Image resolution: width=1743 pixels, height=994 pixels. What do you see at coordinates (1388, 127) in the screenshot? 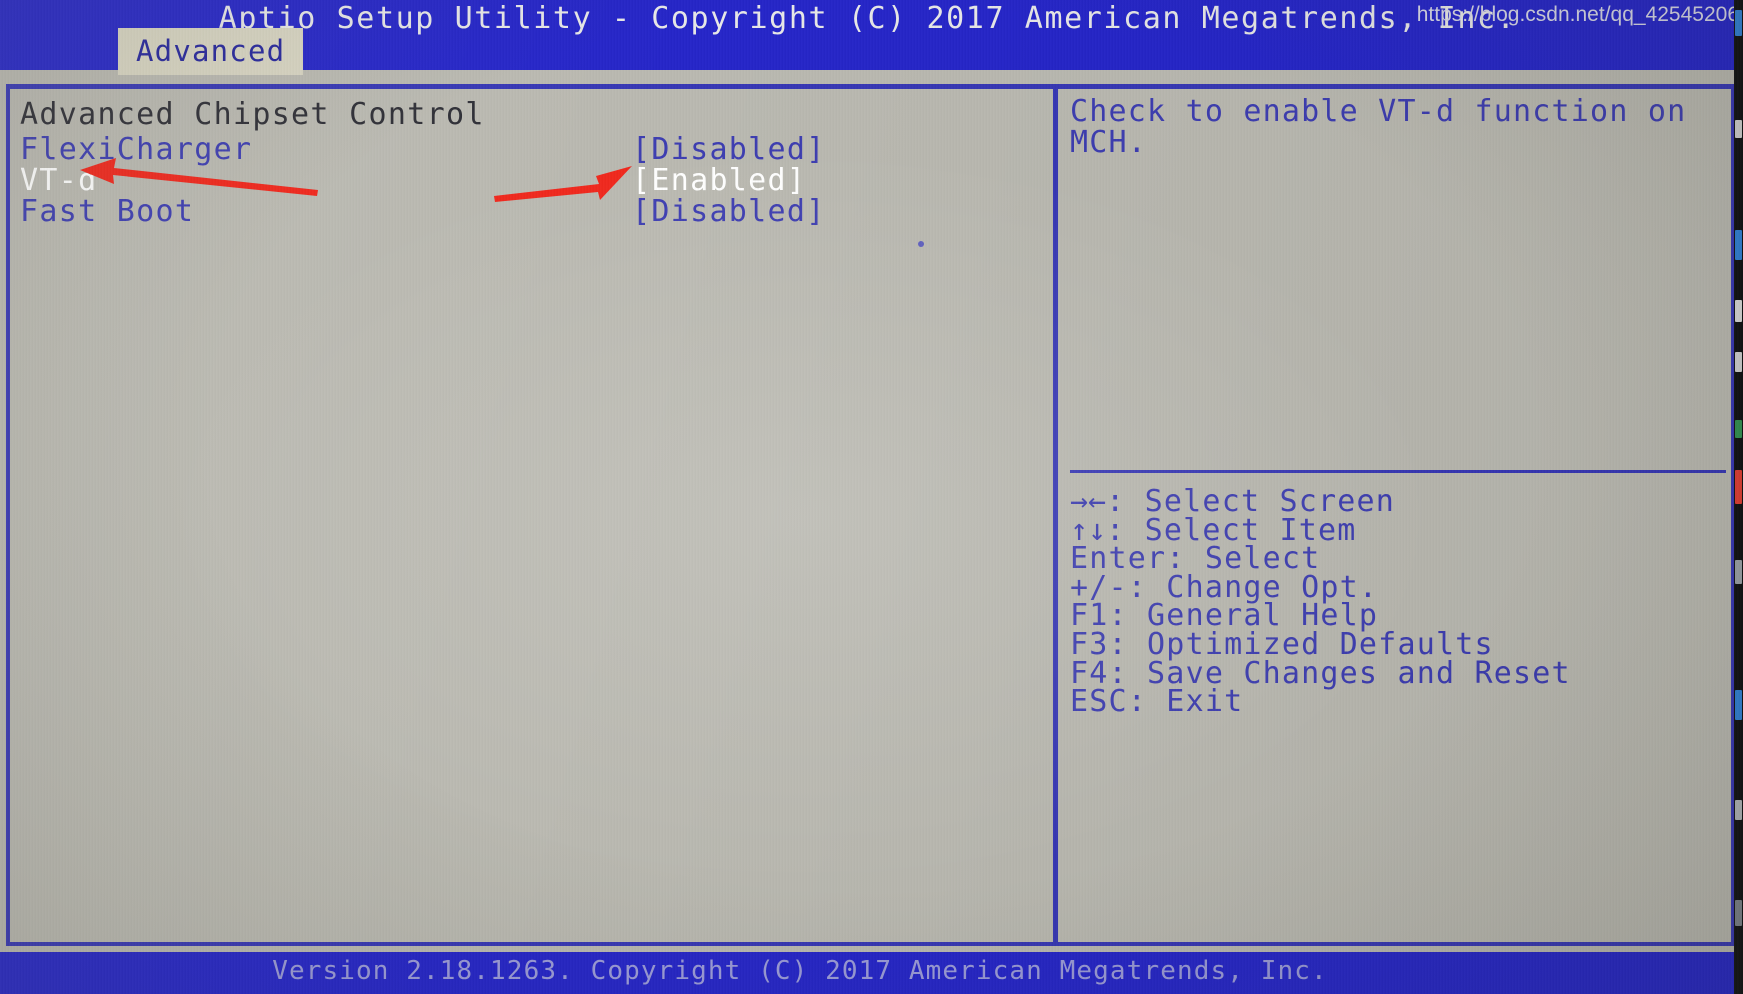
I see `help-description: Check to enable VT-d function on MCH.` at bounding box center [1388, 127].